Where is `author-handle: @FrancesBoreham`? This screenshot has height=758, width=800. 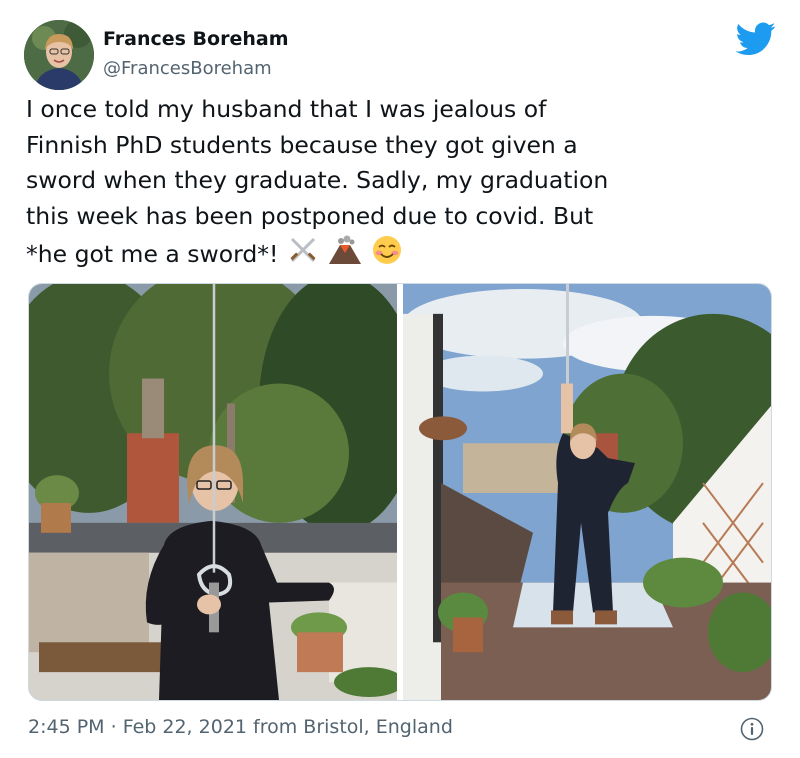
author-handle: @FrancesBoreham is located at coordinates (187, 68).